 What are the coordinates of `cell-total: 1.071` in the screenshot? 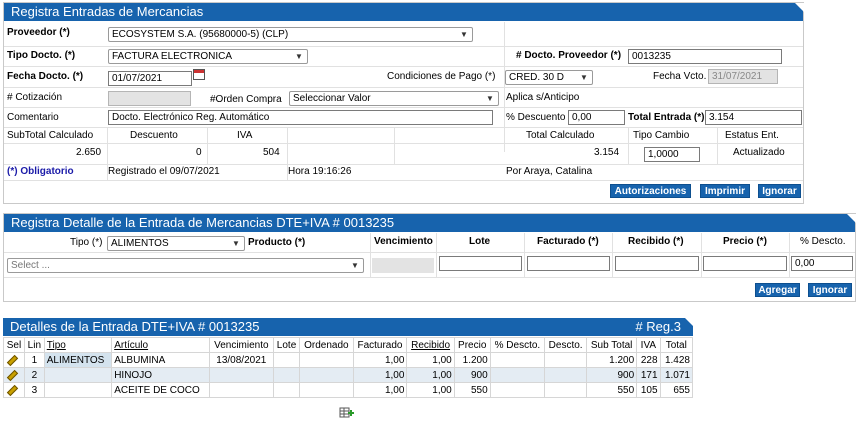 It's located at (676, 375).